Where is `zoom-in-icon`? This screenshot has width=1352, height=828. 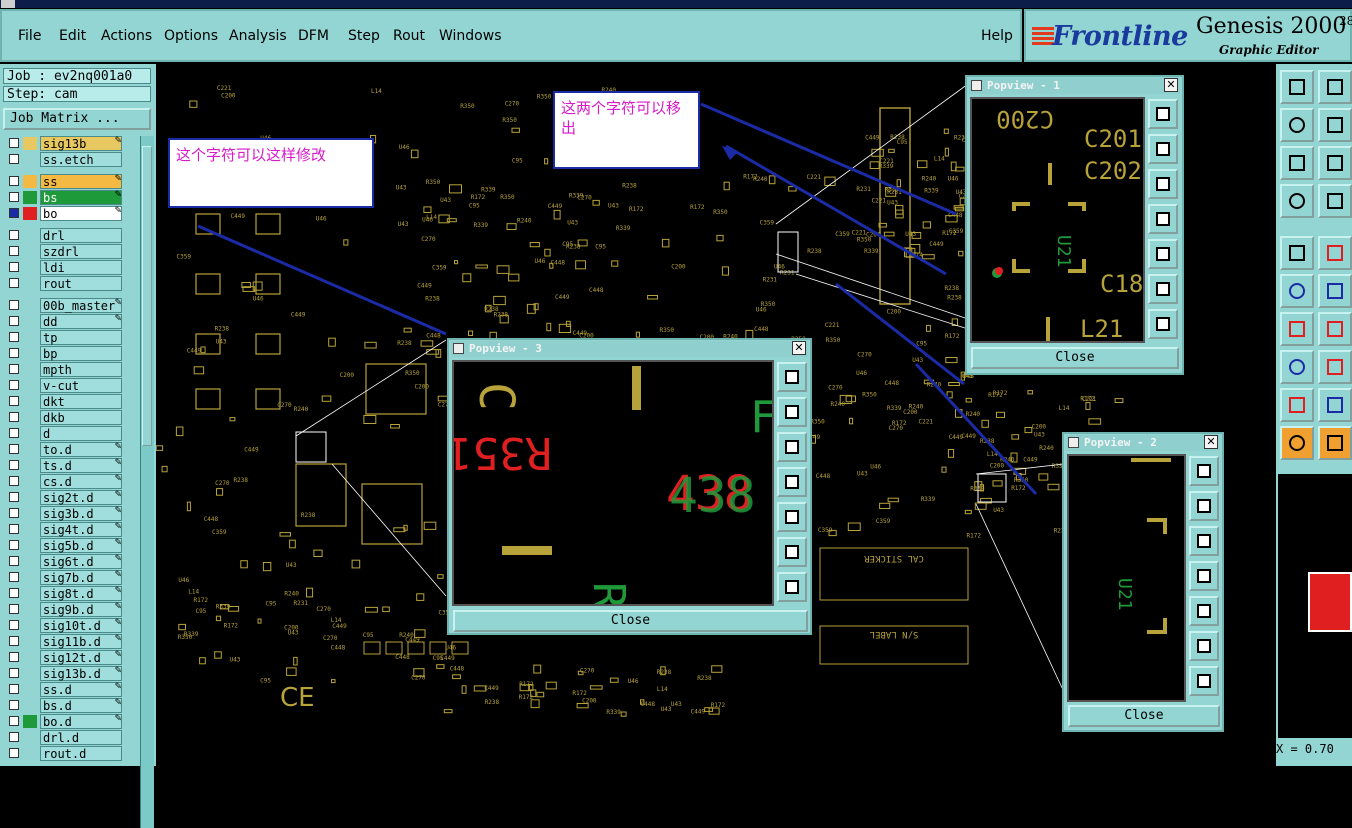 zoom-in-icon is located at coordinates (1163, 289).